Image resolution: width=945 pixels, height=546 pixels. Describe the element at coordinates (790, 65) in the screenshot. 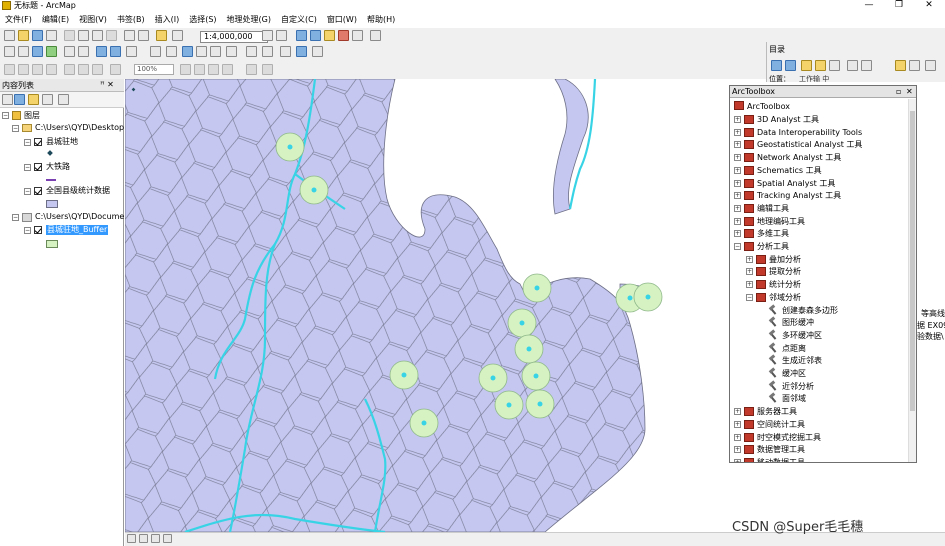

I see `catalog-forward-icon` at that location.